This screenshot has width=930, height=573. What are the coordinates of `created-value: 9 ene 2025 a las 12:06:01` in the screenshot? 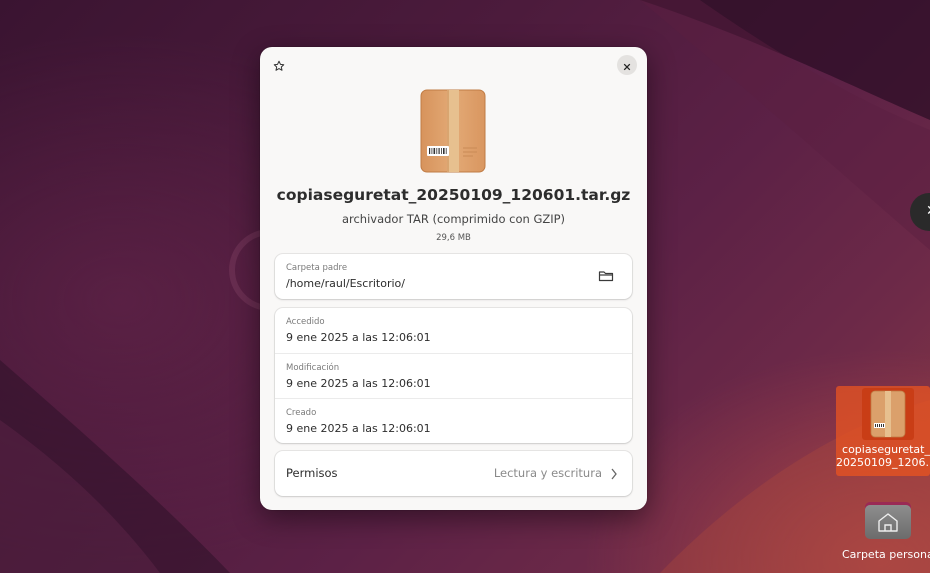 It's located at (358, 428).